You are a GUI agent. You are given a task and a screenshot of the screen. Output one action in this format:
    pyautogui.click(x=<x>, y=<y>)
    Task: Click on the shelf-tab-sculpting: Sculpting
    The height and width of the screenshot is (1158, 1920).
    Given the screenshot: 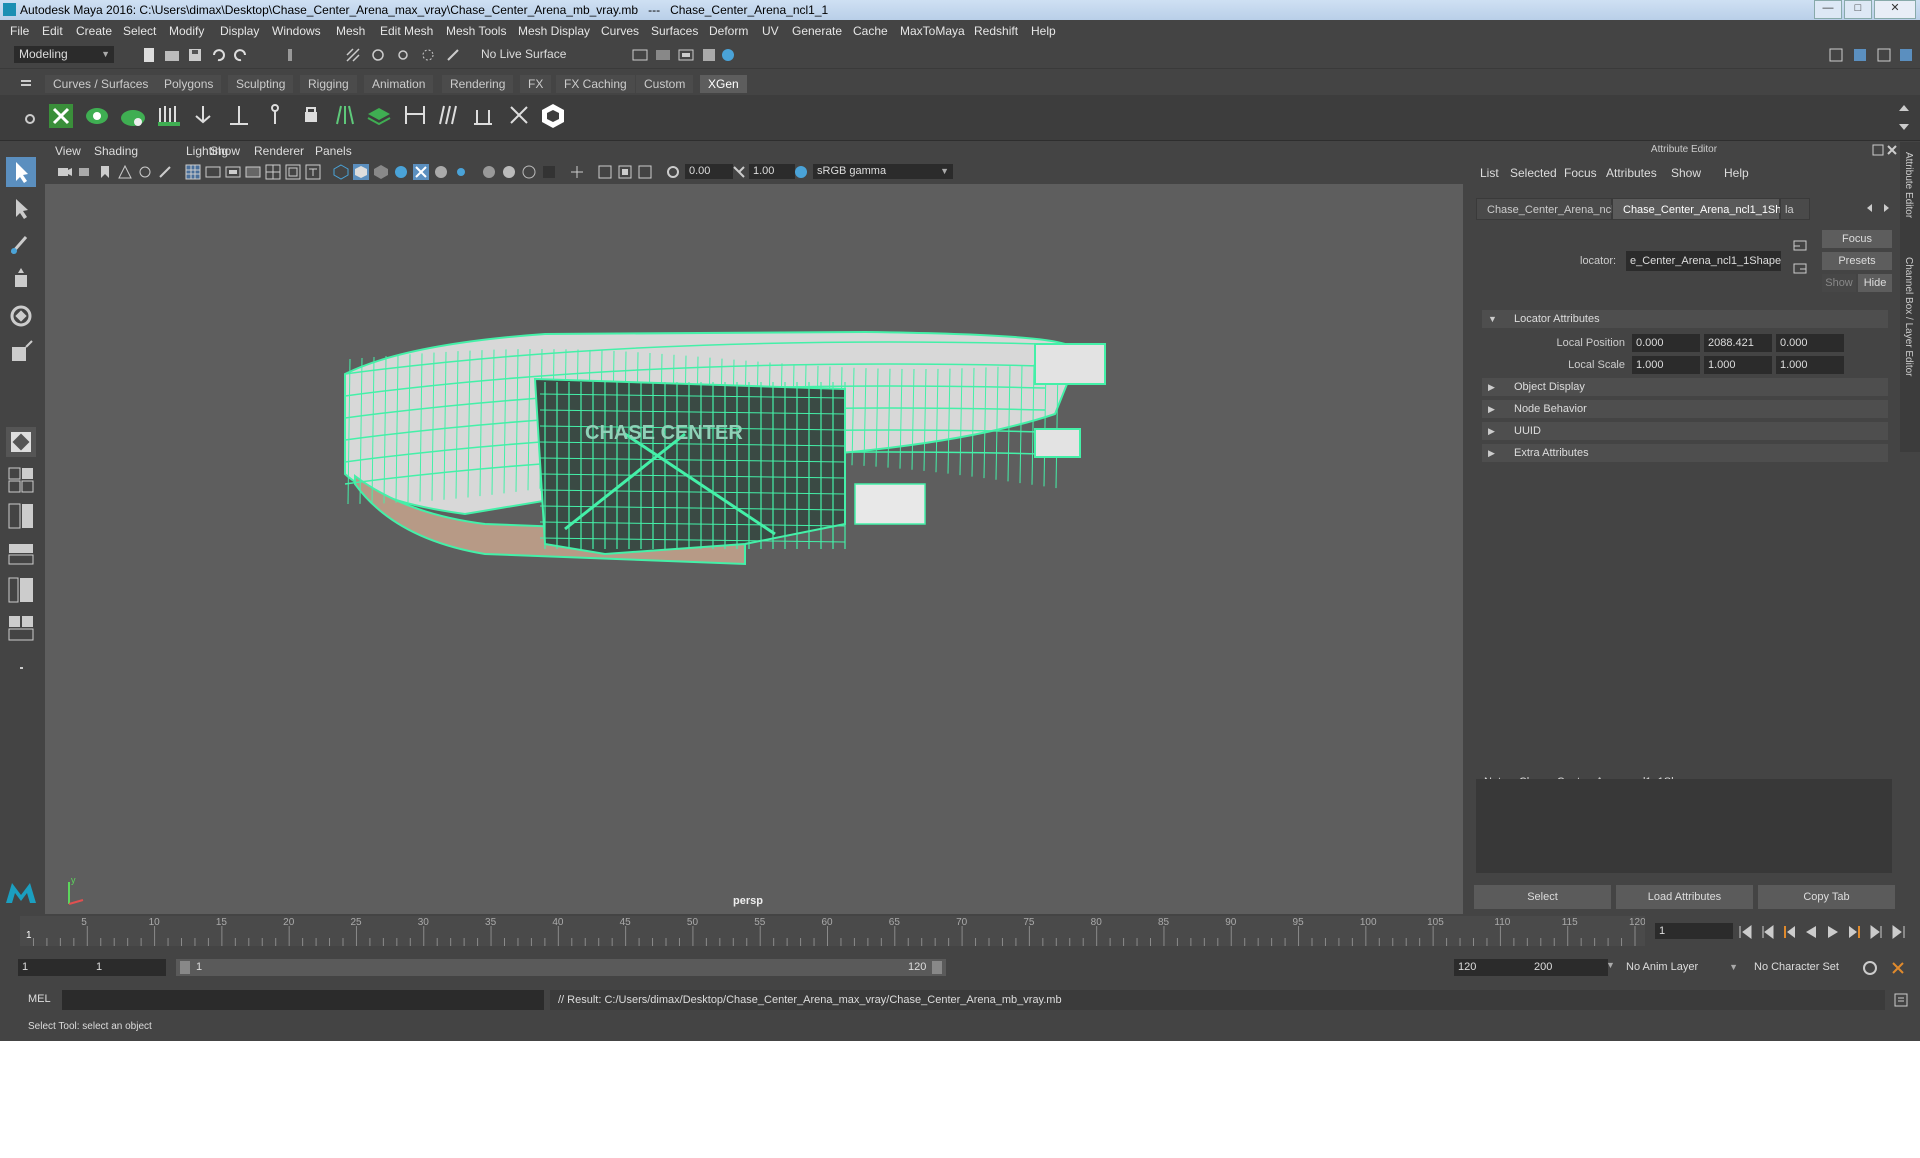 What is the action you would take?
    pyautogui.click(x=261, y=84)
    